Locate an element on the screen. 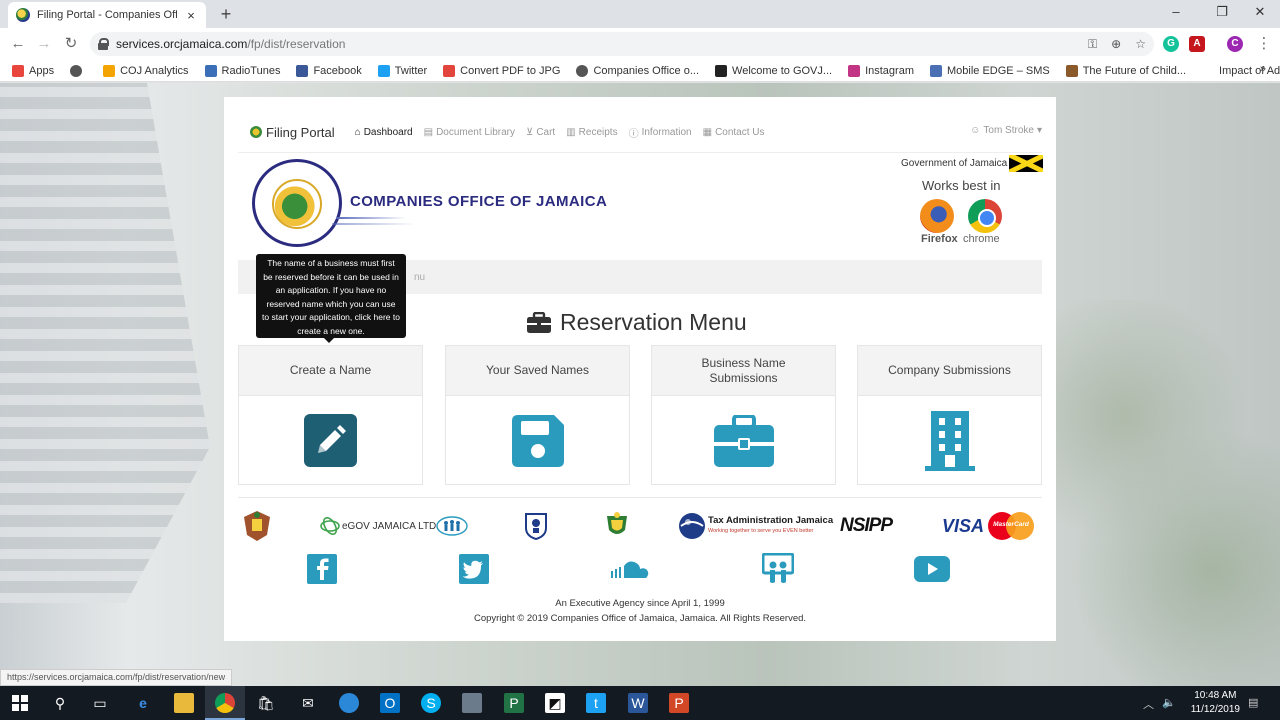 The width and height of the screenshot is (1280, 720). soundcloud-icon is located at coordinates (632, 569).